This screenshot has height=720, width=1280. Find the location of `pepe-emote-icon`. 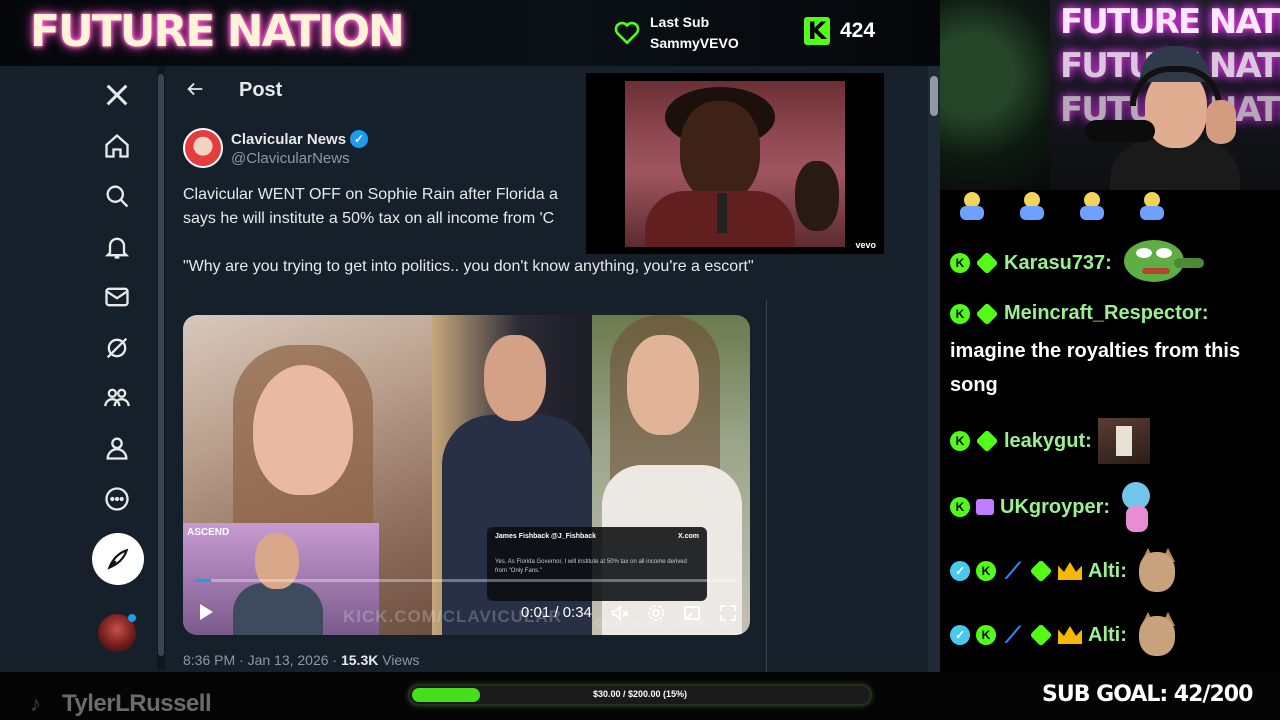

pepe-emote-icon is located at coordinates (1161, 263).